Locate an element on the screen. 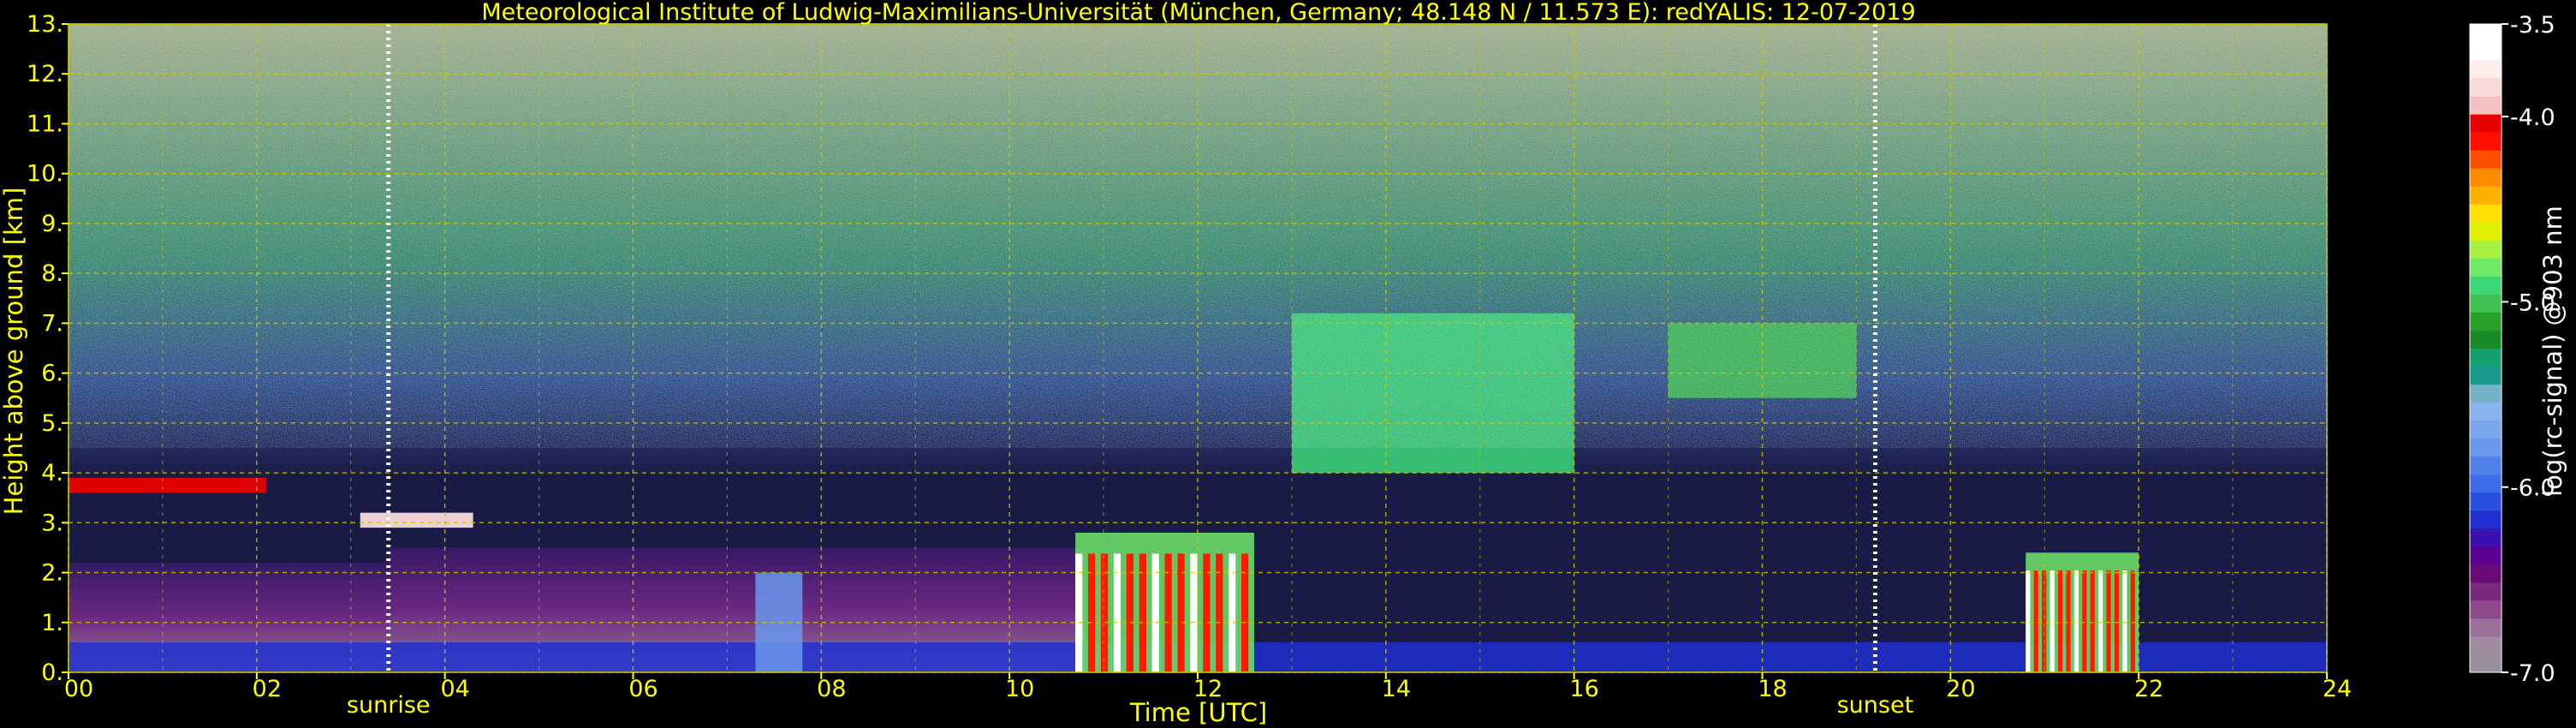 This screenshot has height=728, width=2576. colorbar-label: log(rc-signal) @903 nm is located at coordinates (2552, 351).